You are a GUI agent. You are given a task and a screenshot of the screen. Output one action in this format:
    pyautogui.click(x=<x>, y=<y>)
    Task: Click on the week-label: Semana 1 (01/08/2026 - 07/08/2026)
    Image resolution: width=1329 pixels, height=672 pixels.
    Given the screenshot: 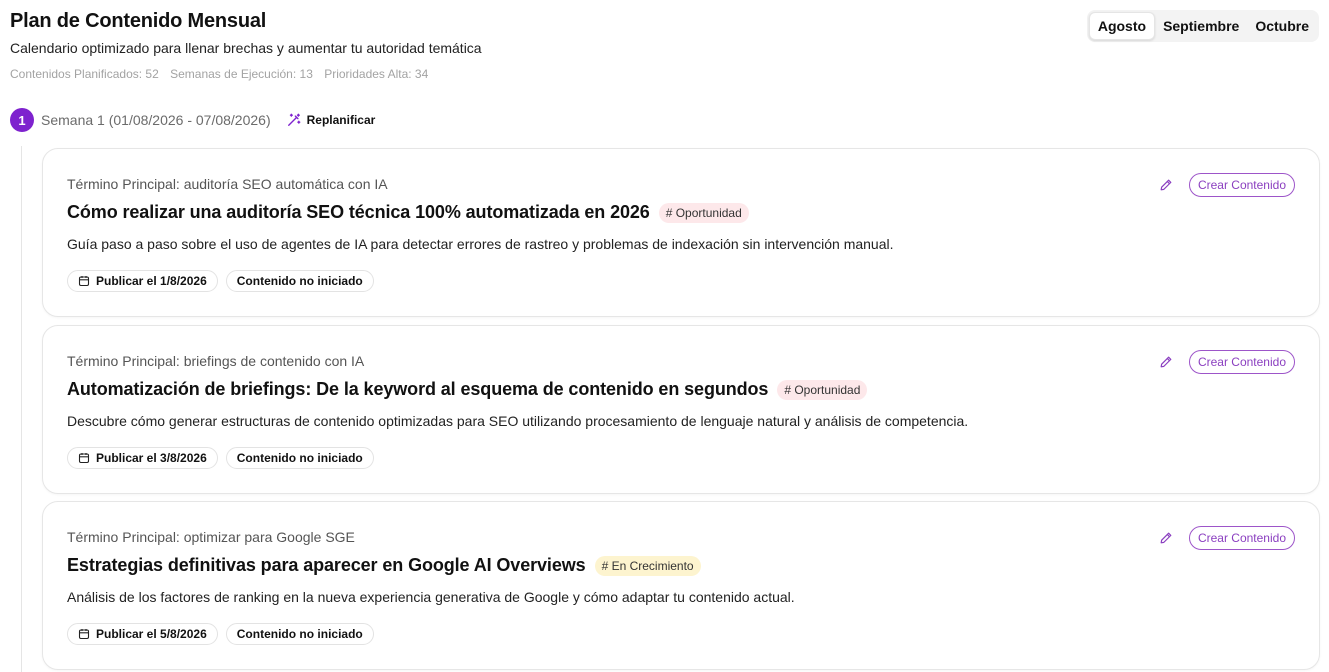 What is the action you would take?
    pyautogui.click(x=156, y=120)
    